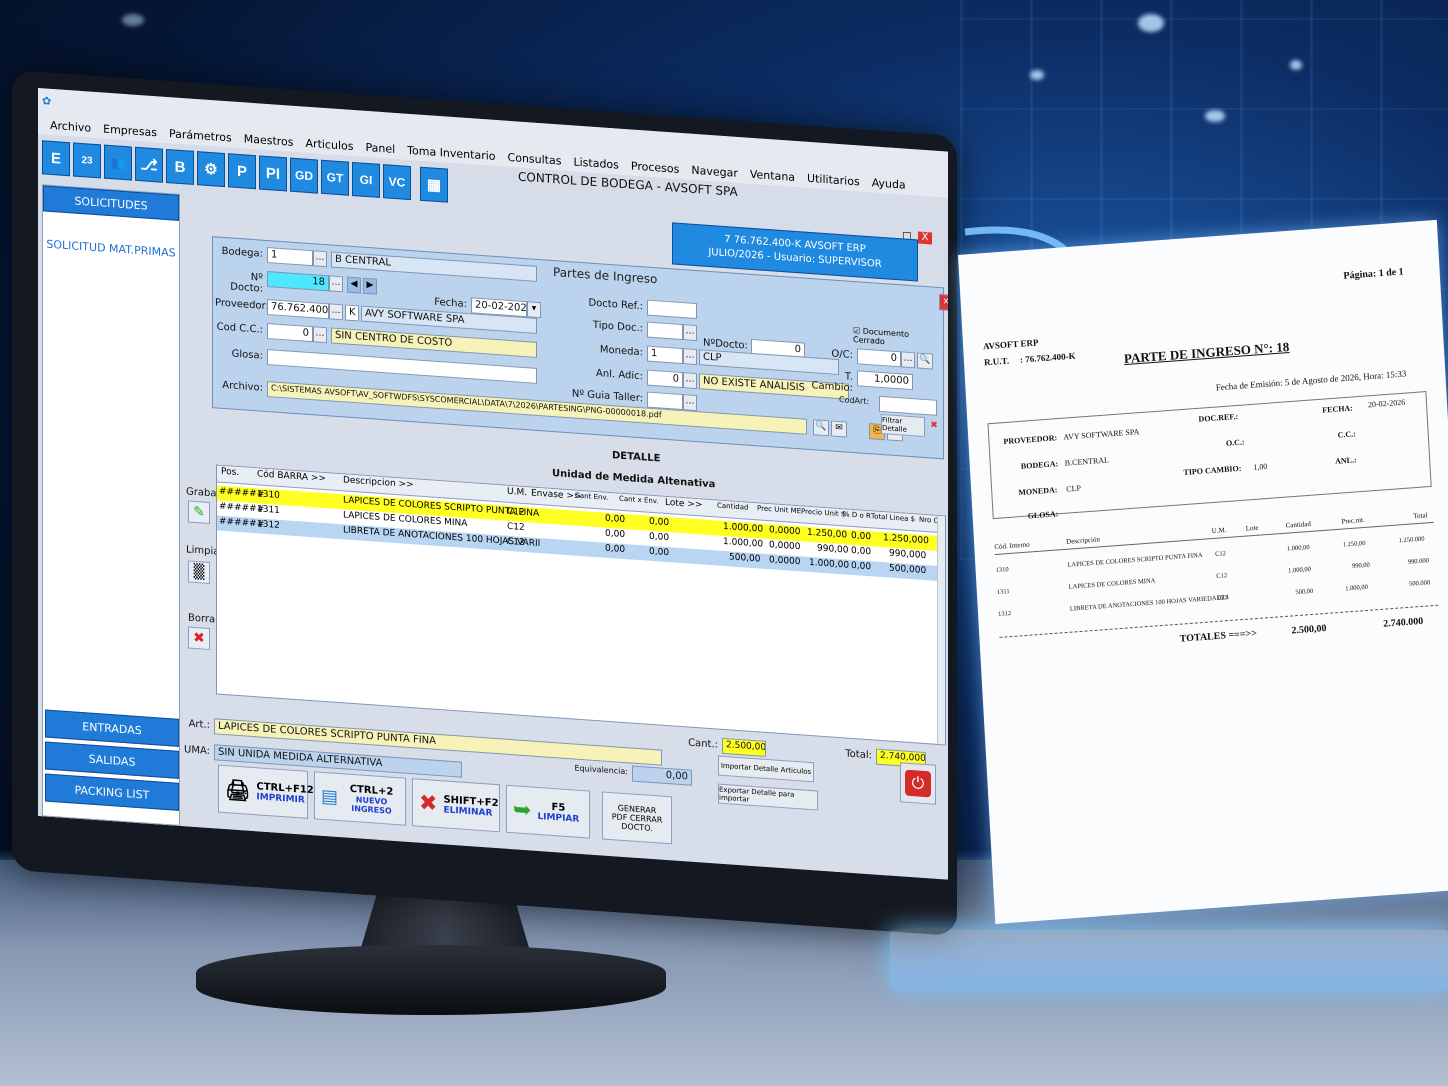  Describe the element at coordinates (1073, 488) in the screenshot. I see `report-moneda: CLP` at that location.